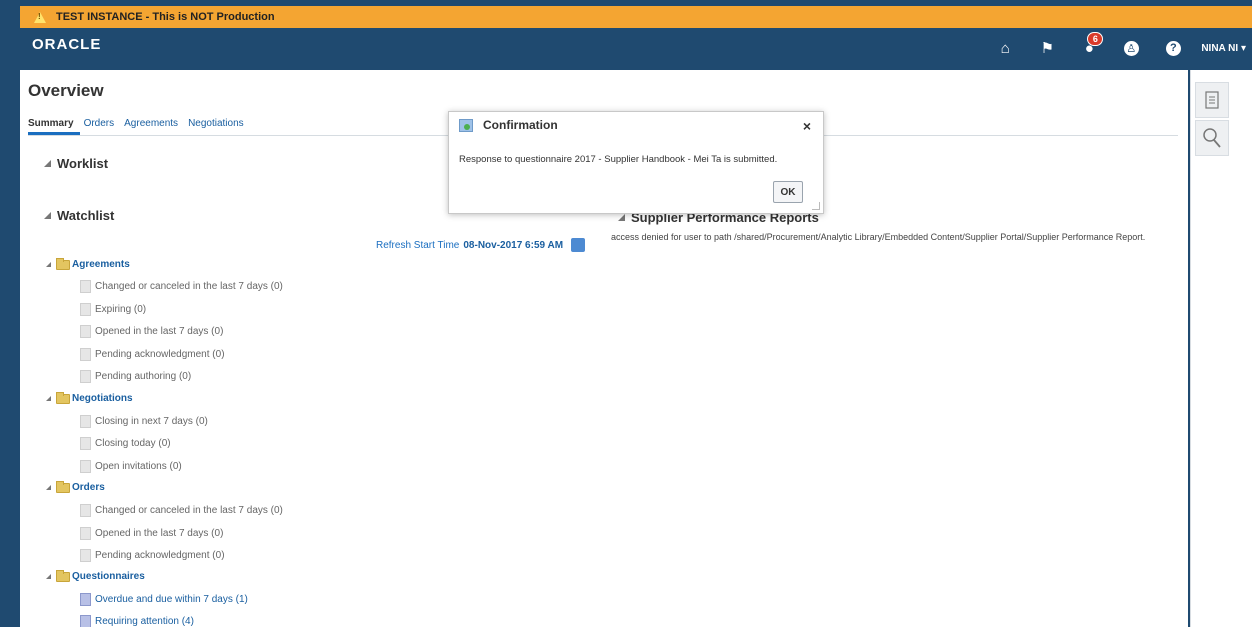 This screenshot has height=627, width=1252. What do you see at coordinates (1220, 48) in the screenshot?
I see `user-name: NINA NI` at bounding box center [1220, 48].